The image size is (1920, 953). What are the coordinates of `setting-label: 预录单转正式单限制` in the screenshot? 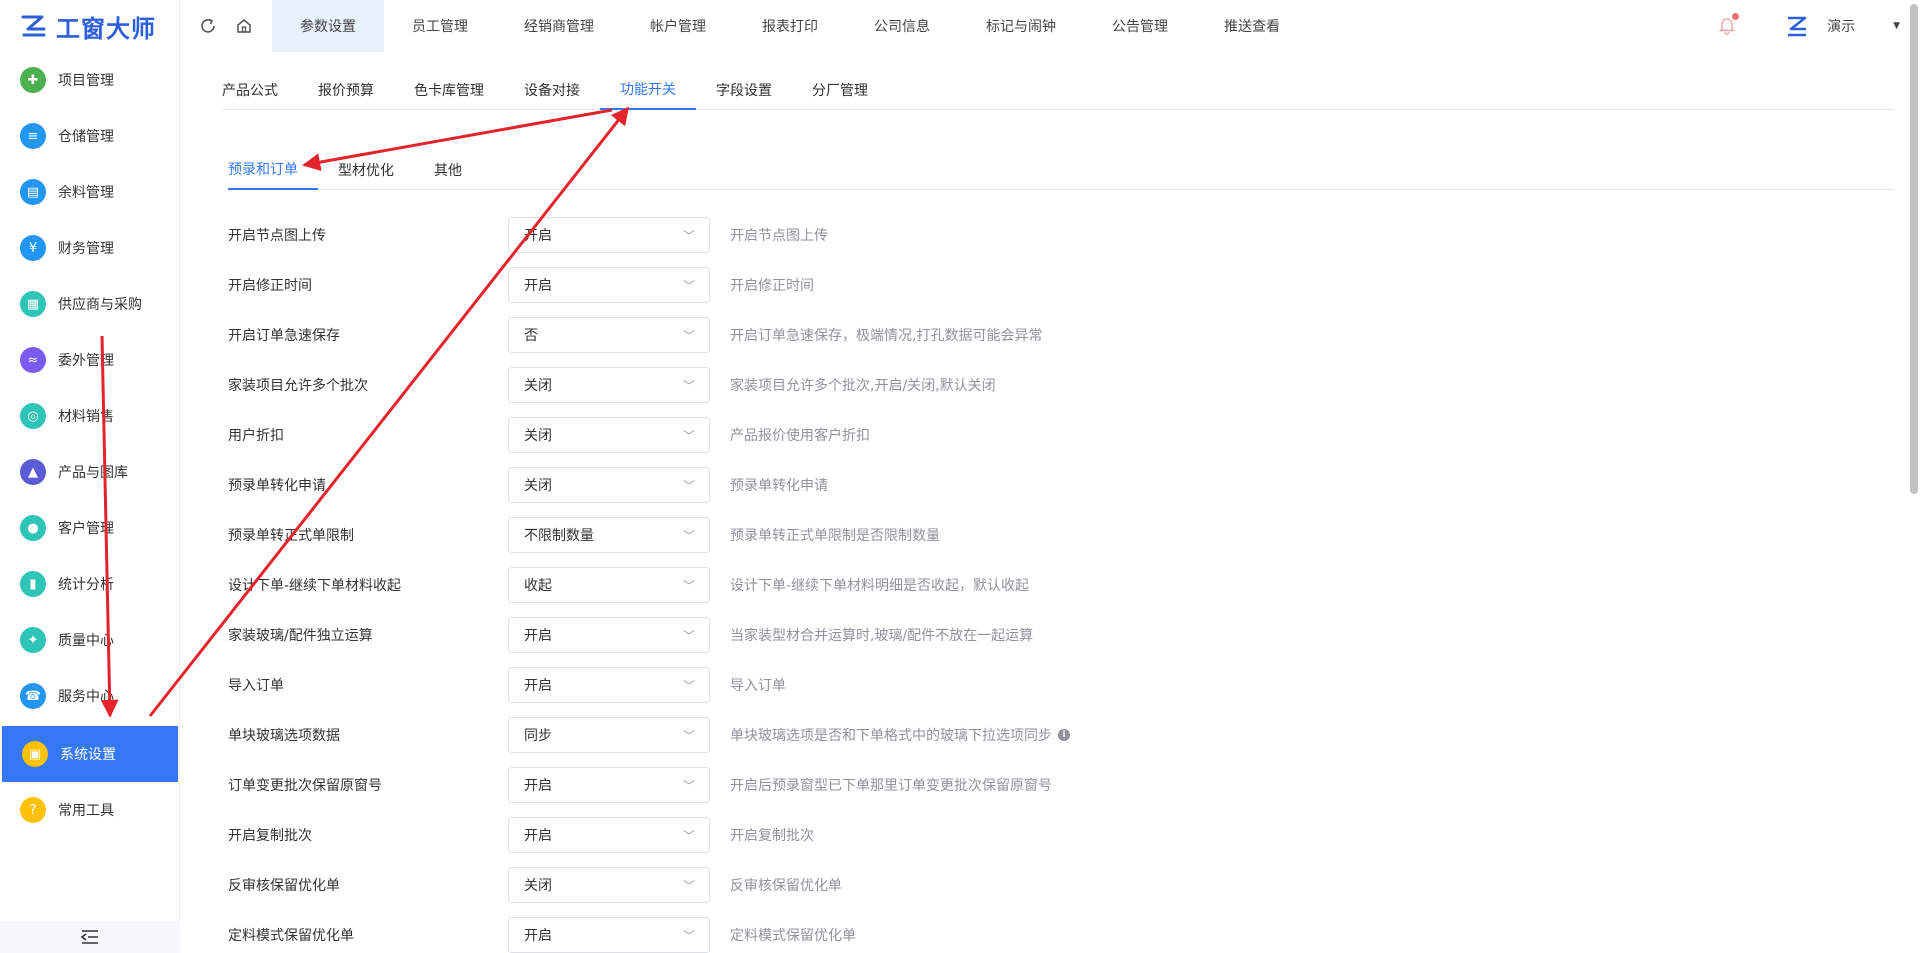 It's located at (291, 536).